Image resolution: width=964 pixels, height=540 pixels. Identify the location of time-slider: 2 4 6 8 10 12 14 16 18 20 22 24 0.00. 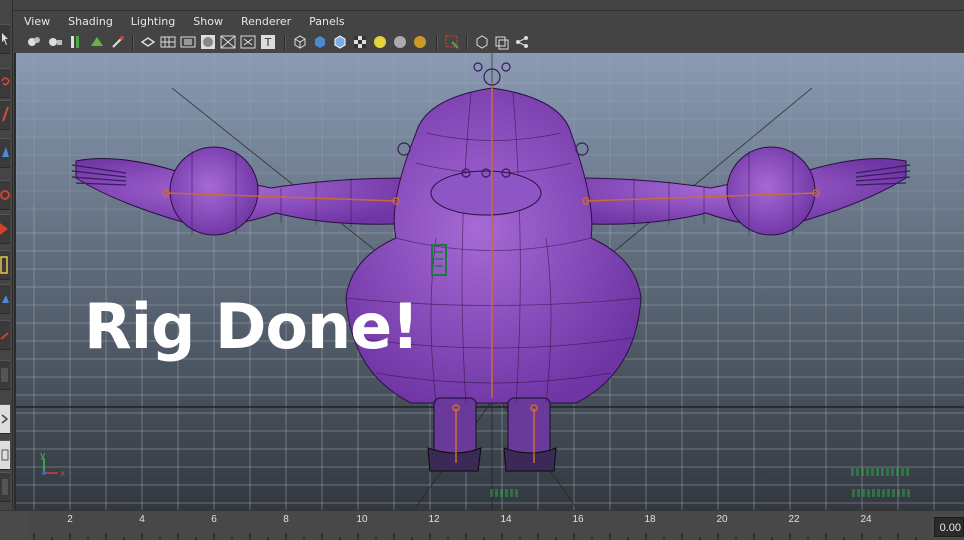
(482, 525).